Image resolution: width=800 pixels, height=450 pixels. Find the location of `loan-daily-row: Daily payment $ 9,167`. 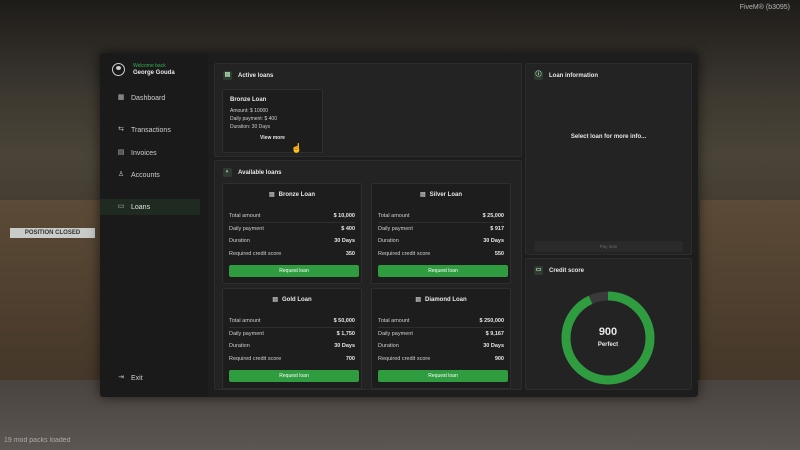

loan-daily-row: Daily payment $ 9,167 is located at coordinates (441, 334).